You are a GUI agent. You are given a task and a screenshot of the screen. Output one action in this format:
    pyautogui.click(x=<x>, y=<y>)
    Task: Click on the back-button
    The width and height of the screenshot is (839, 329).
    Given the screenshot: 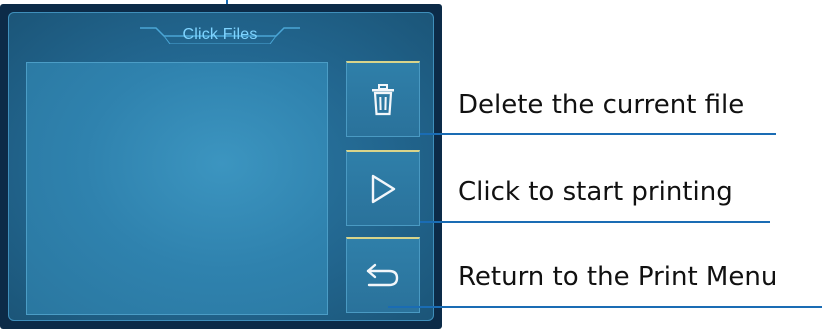 What is the action you would take?
    pyautogui.click(x=383, y=275)
    